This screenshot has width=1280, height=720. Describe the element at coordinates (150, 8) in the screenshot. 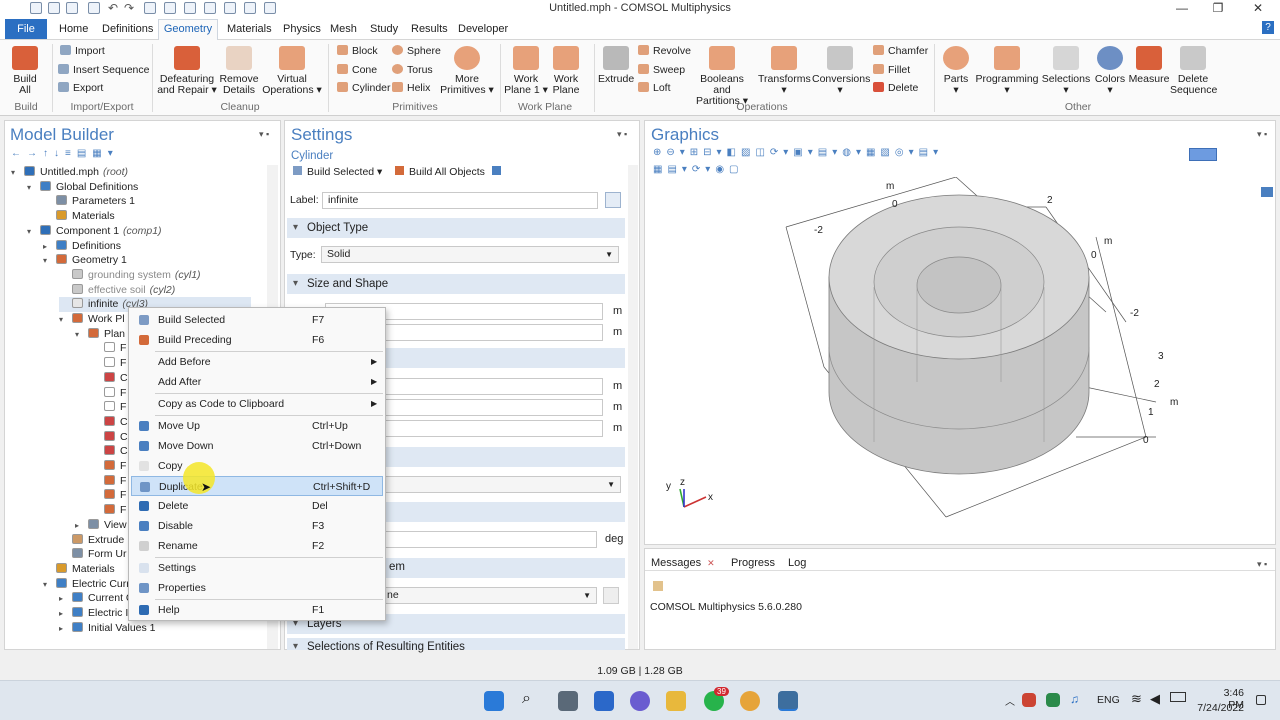

I see `clipboard-icon` at that location.